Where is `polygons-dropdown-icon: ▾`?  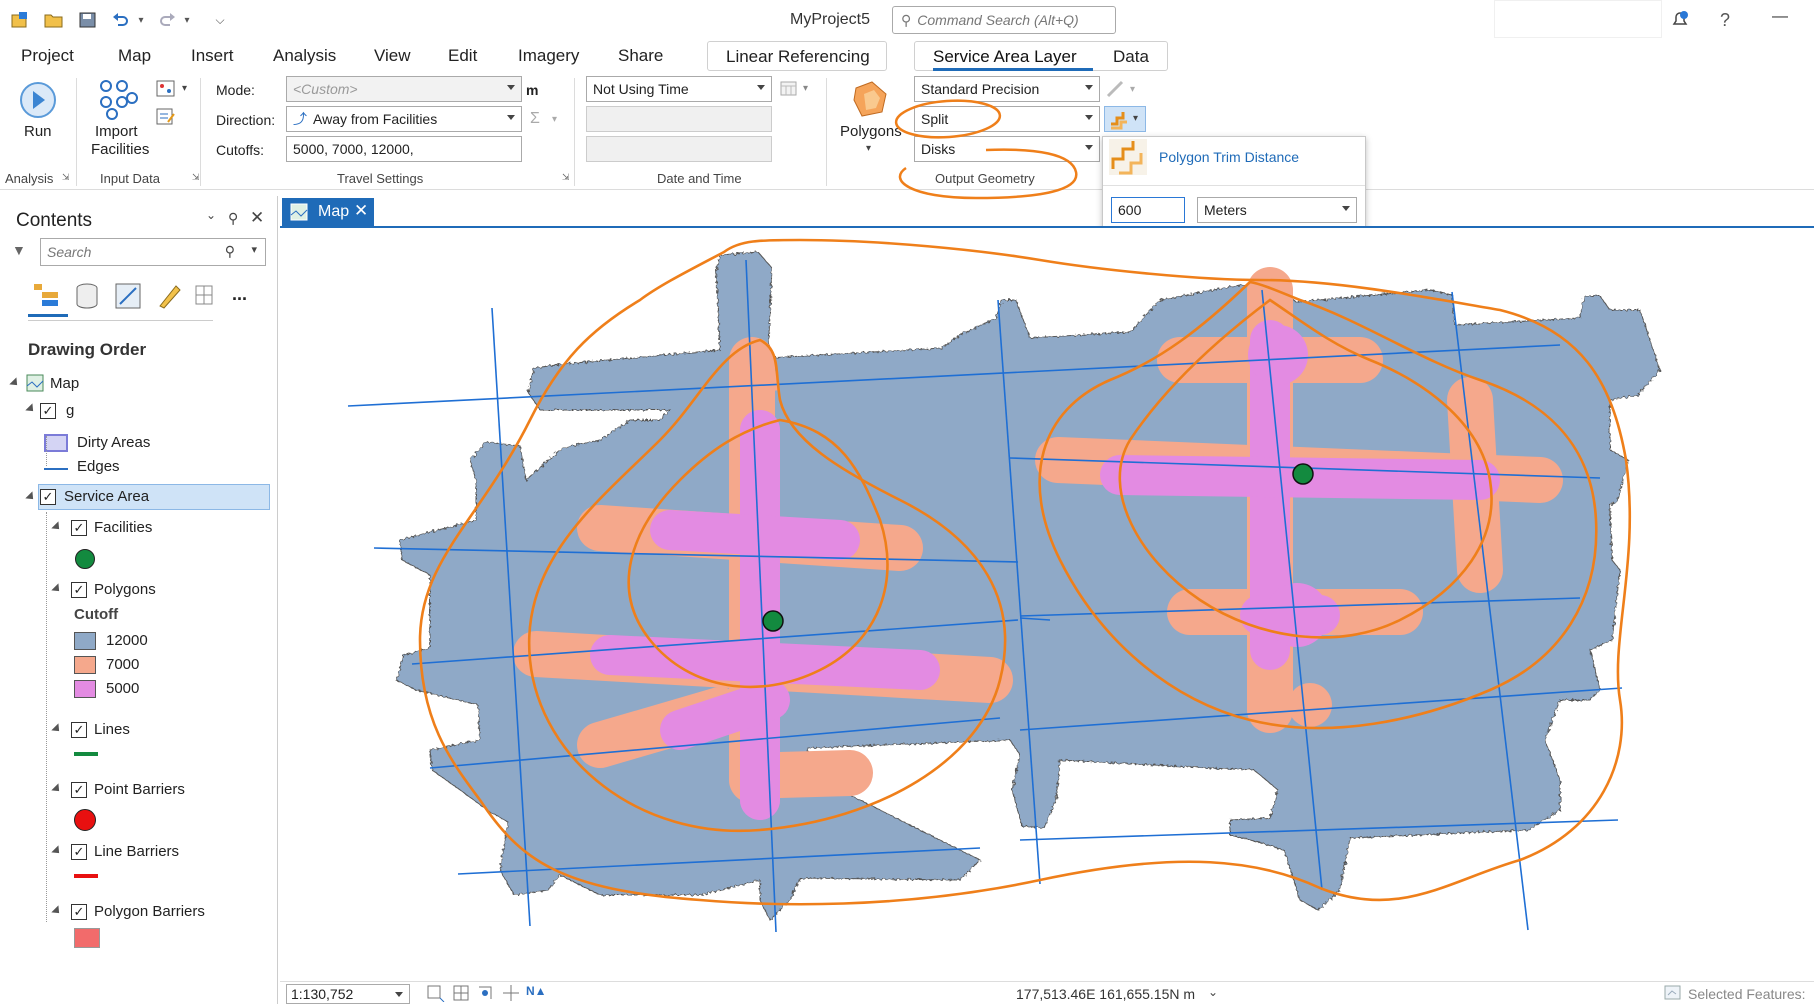
polygons-dropdown-icon: ▾ is located at coordinates (868, 148).